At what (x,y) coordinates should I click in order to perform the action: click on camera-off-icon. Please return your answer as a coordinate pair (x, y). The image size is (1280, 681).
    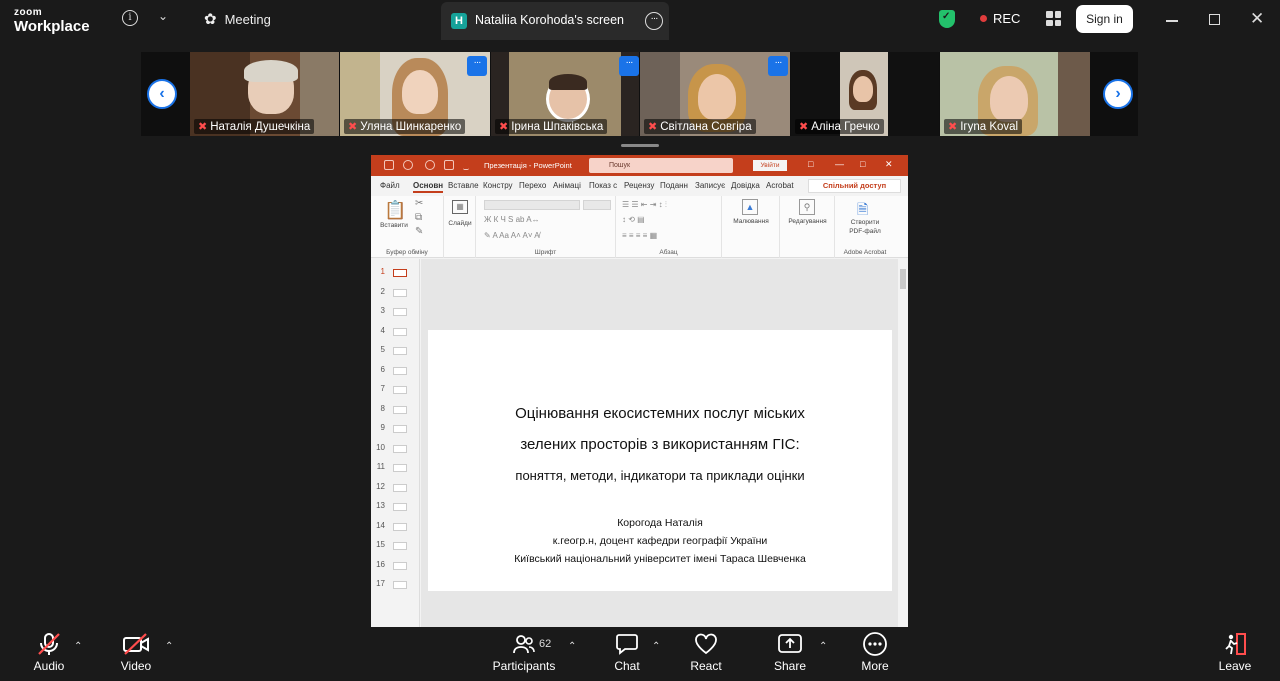
    Looking at the image, I should click on (136, 644).